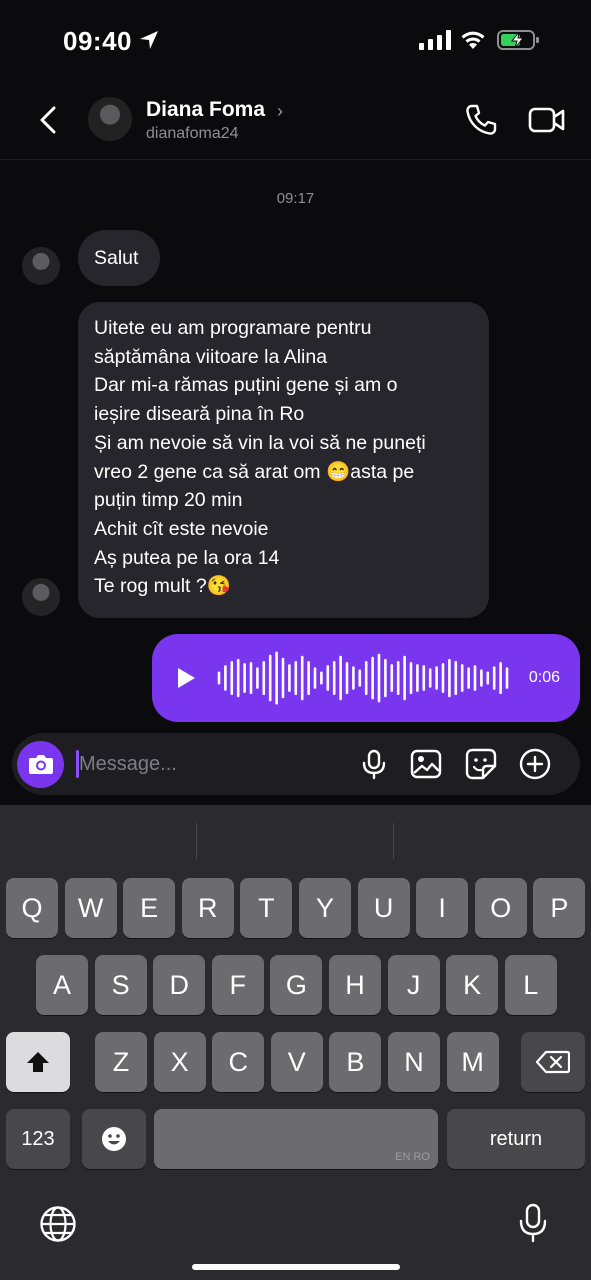 The width and height of the screenshot is (591, 1280). What do you see at coordinates (473, 40) in the screenshot?
I see `wifi-icon` at bounding box center [473, 40].